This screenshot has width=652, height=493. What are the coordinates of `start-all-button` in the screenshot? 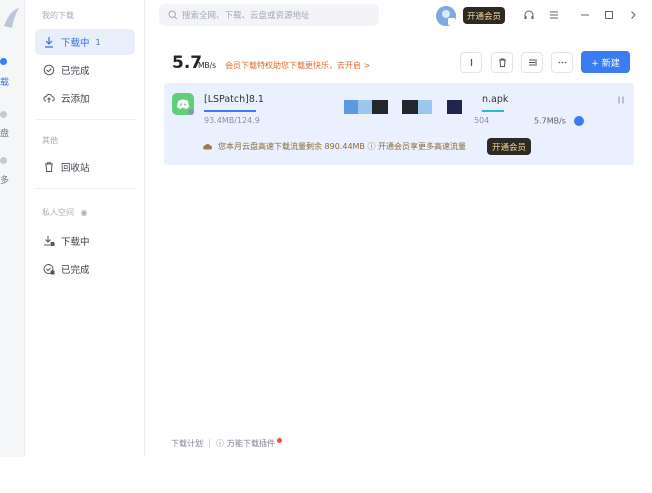 It's located at (471, 62).